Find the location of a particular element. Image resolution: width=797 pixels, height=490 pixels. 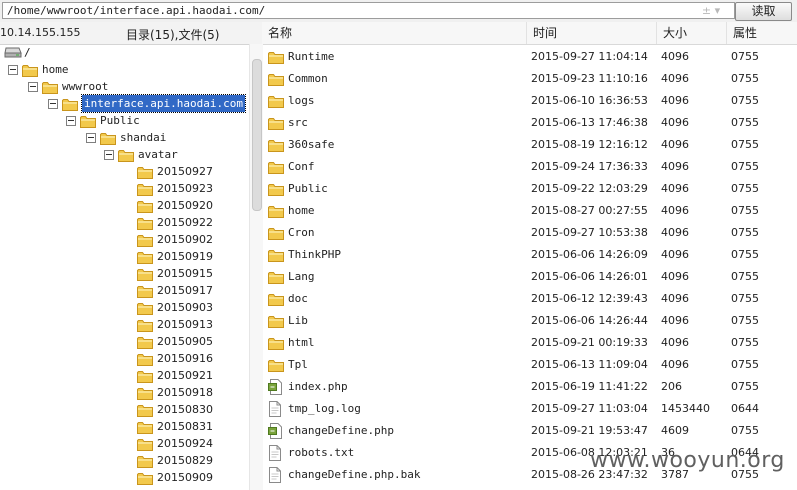

tree-node: 20150913 is located at coordinates (124, 324).